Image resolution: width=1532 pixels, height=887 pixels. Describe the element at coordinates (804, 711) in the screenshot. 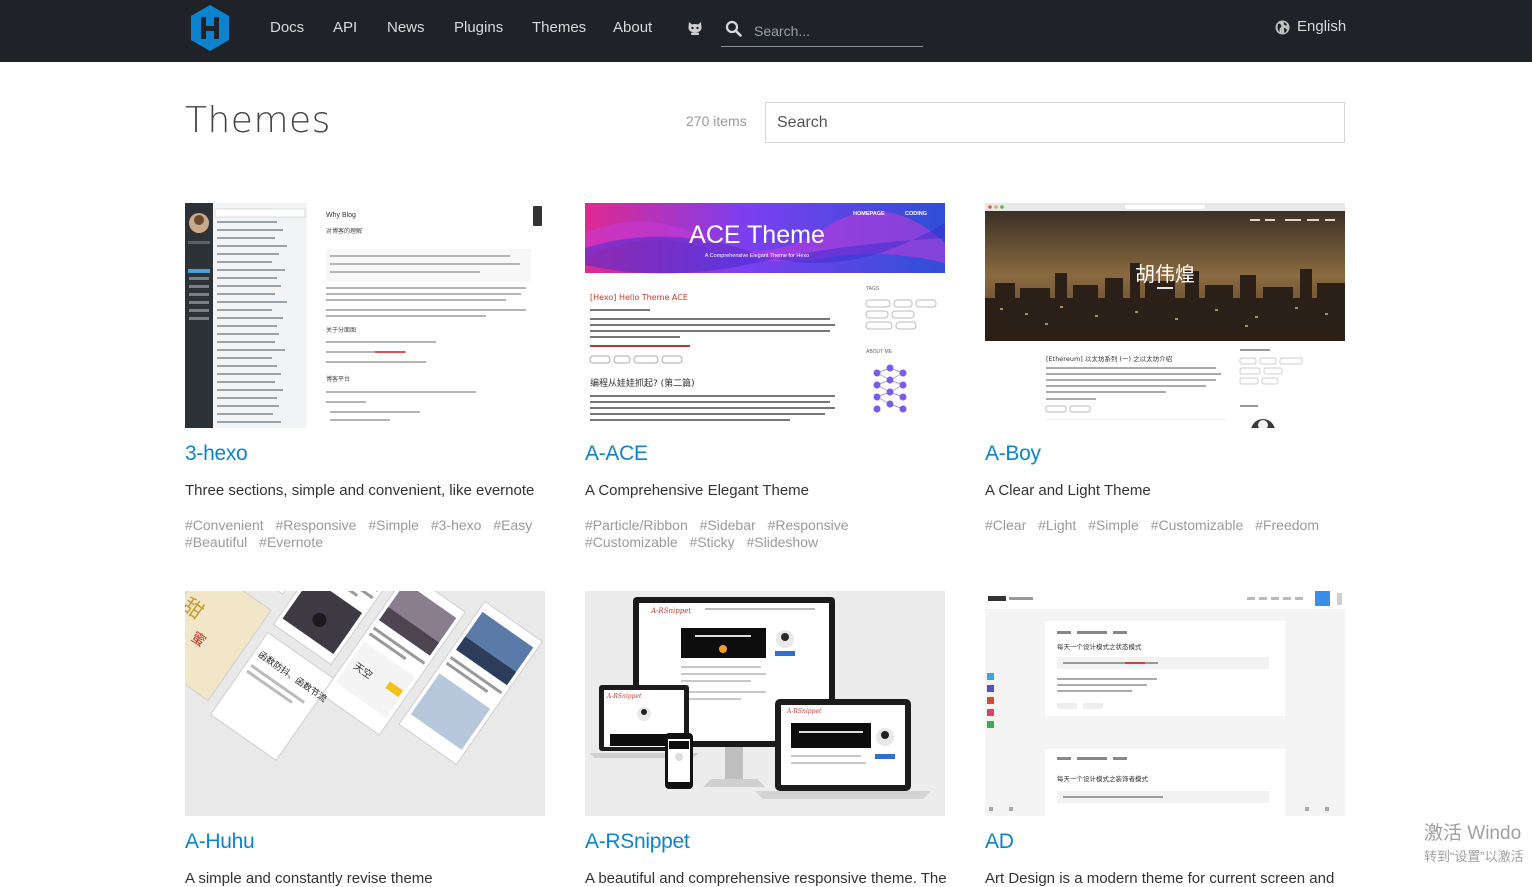

I see `rsnippet-brand-laptop-2: A-RSnippet` at that location.